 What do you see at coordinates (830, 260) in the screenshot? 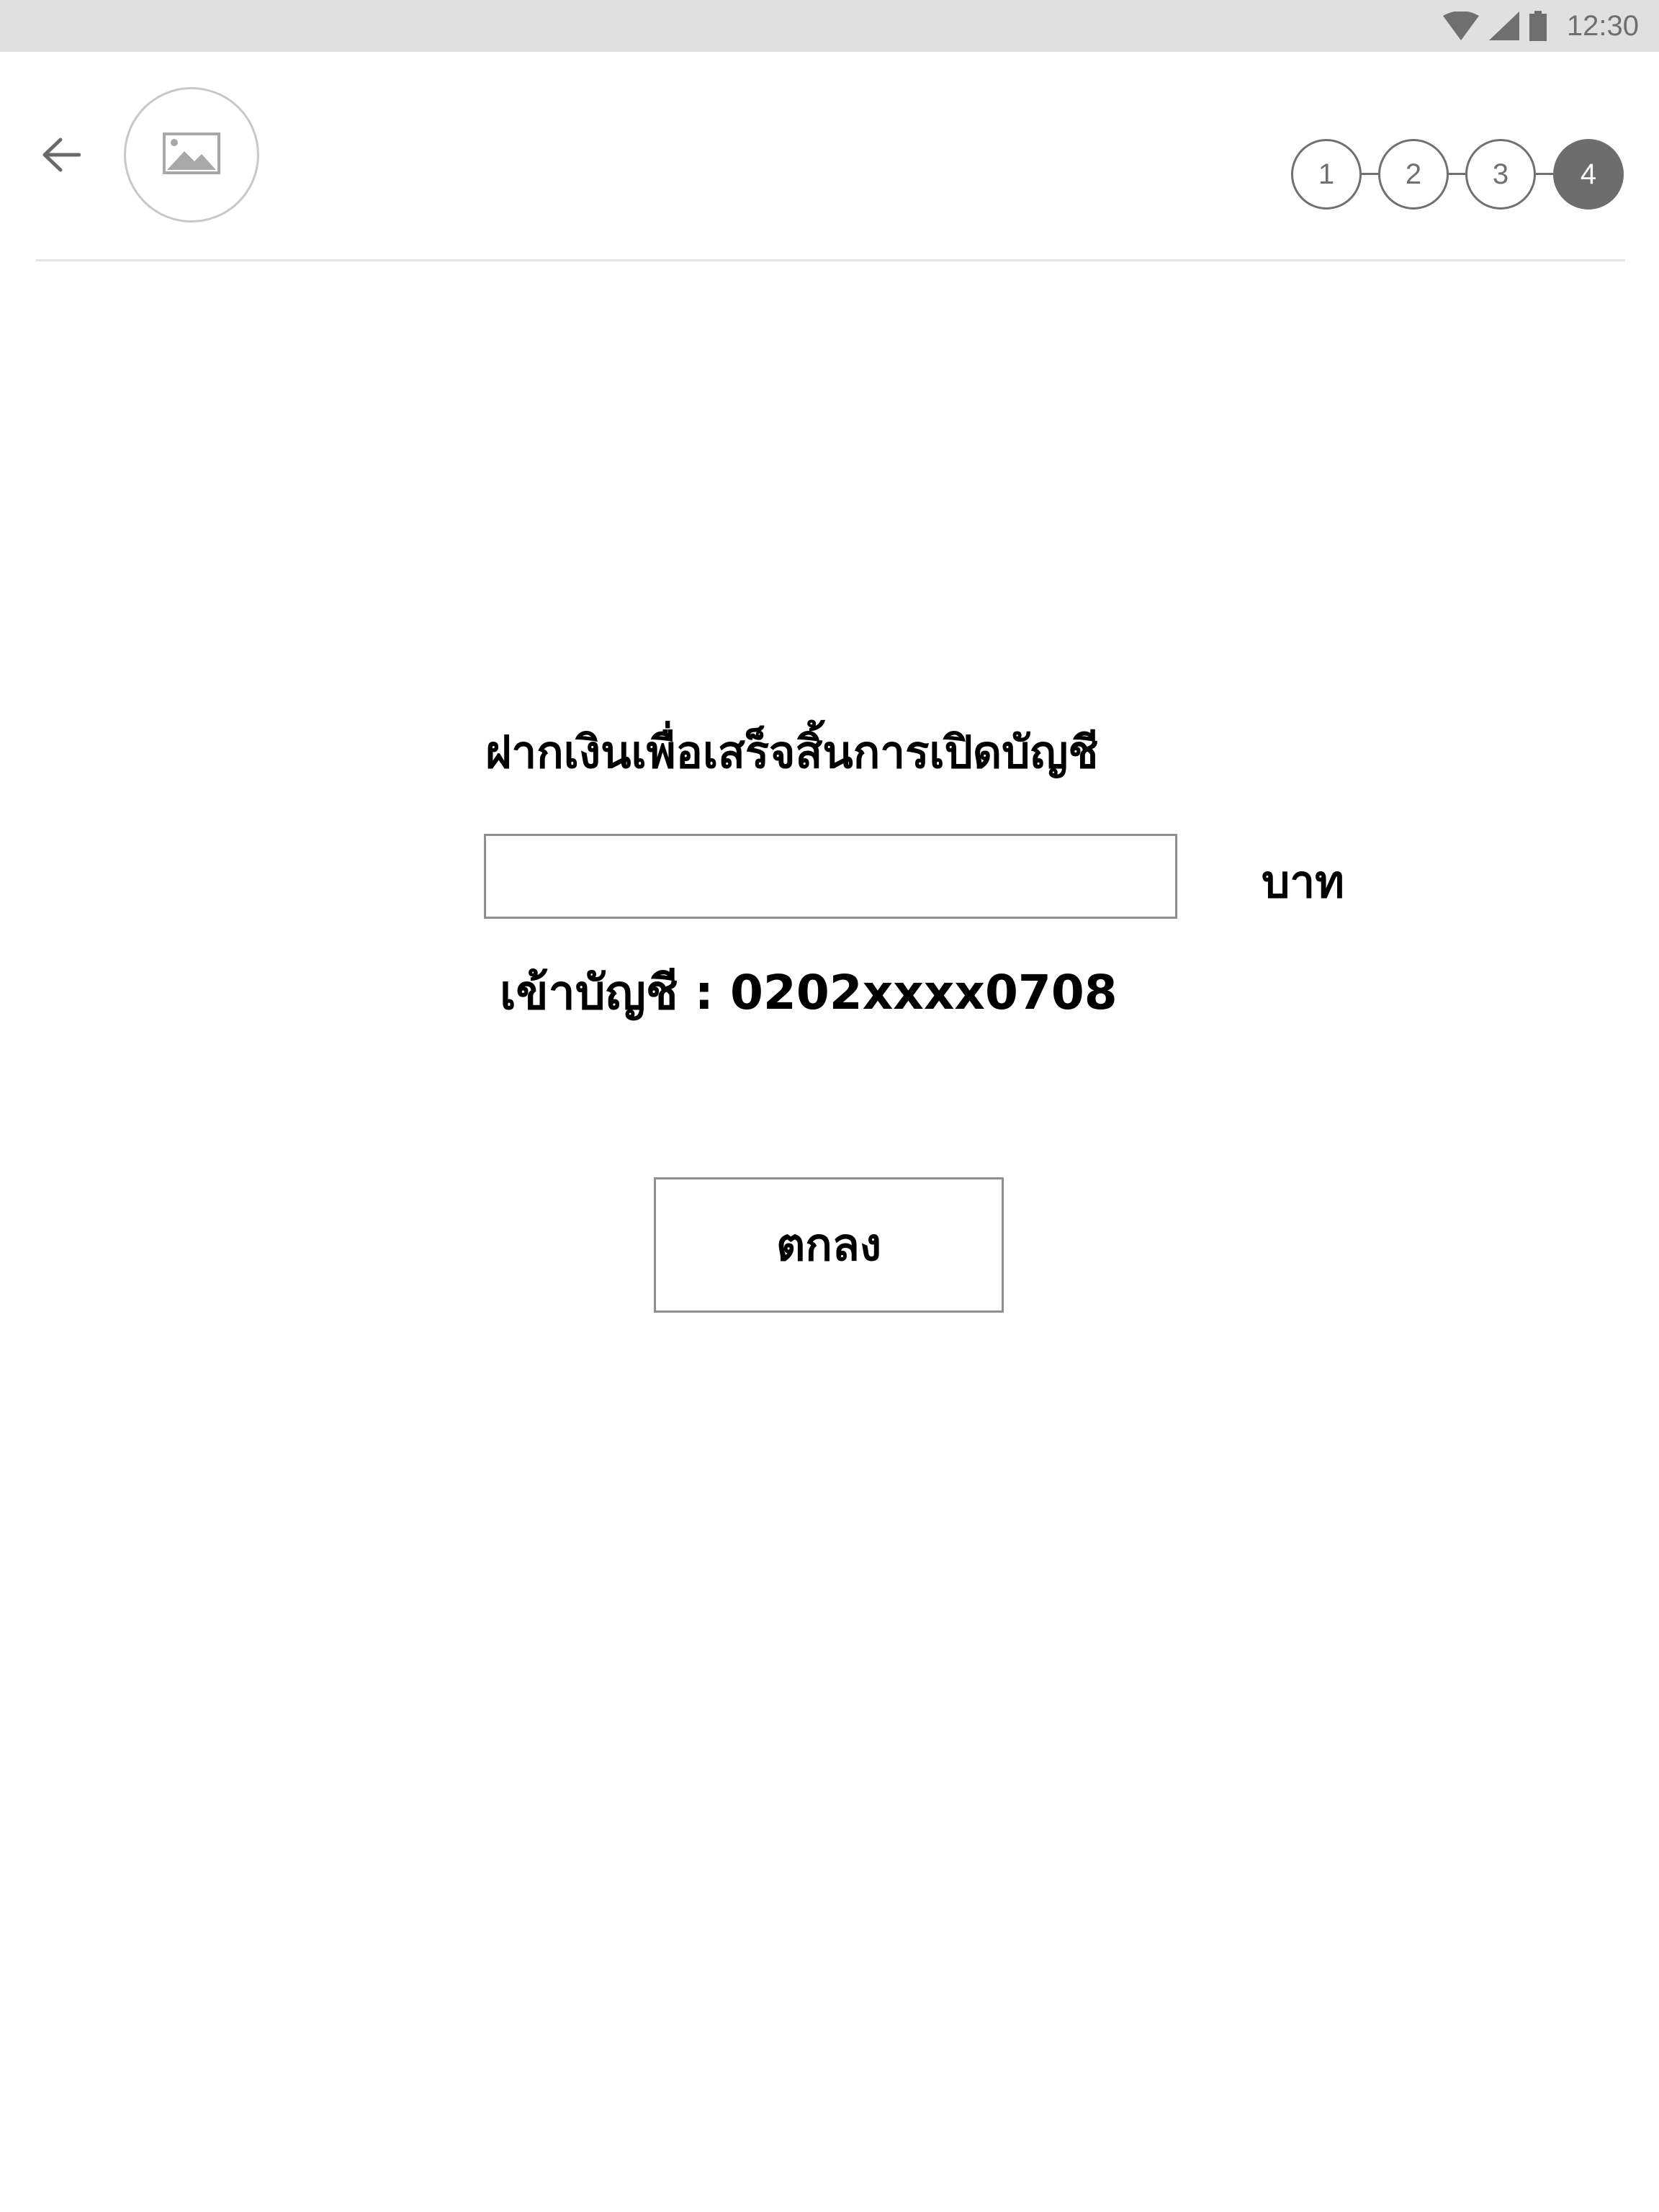
I see `header-divider` at bounding box center [830, 260].